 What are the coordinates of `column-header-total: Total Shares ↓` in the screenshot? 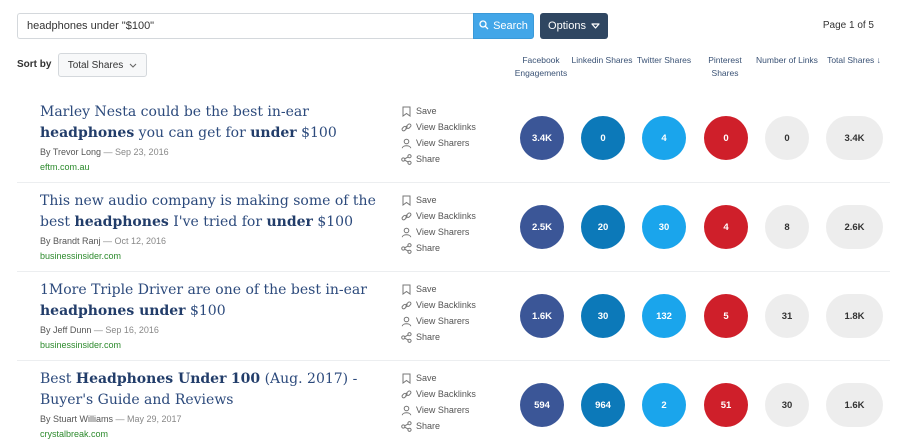 It's located at (854, 60).